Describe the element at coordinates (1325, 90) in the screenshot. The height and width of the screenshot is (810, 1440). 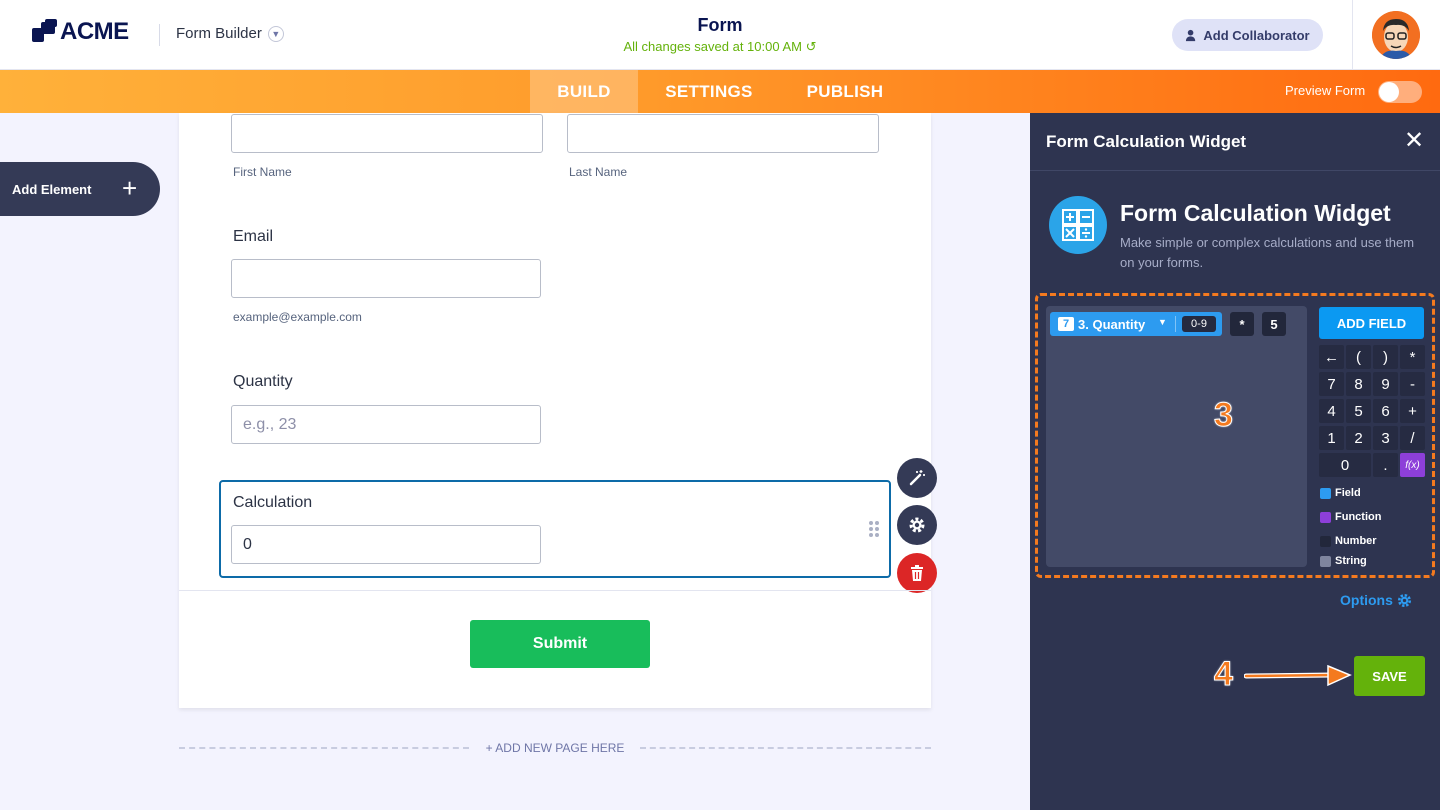
I see `preview-form-label: Preview Form` at that location.